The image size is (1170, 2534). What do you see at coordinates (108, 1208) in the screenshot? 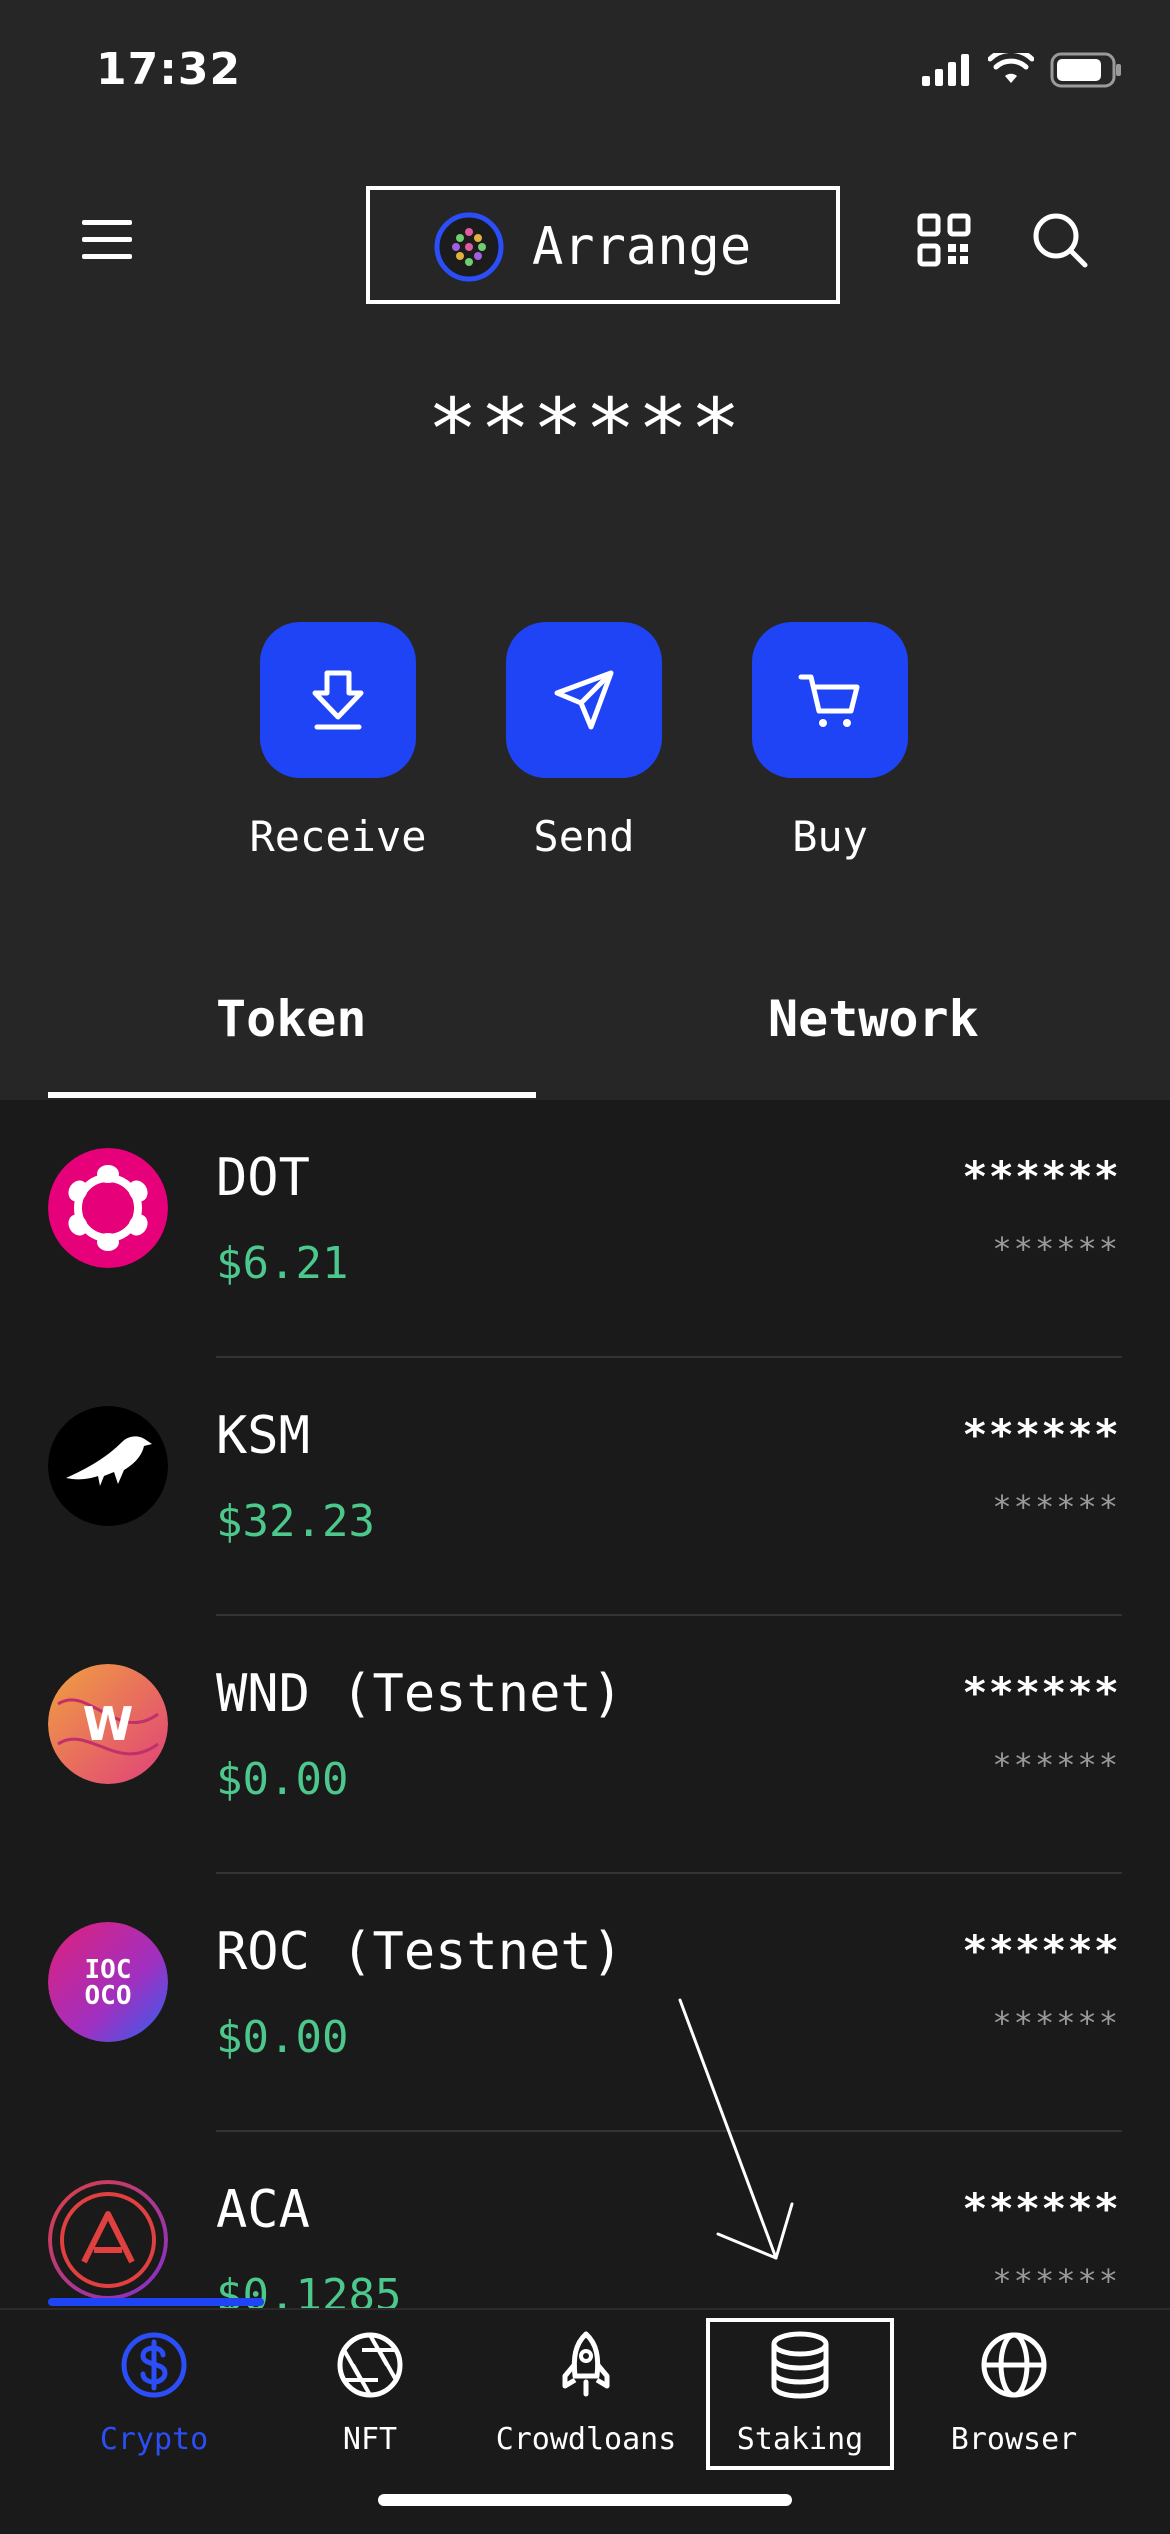
I see `polkadot-icon` at bounding box center [108, 1208].